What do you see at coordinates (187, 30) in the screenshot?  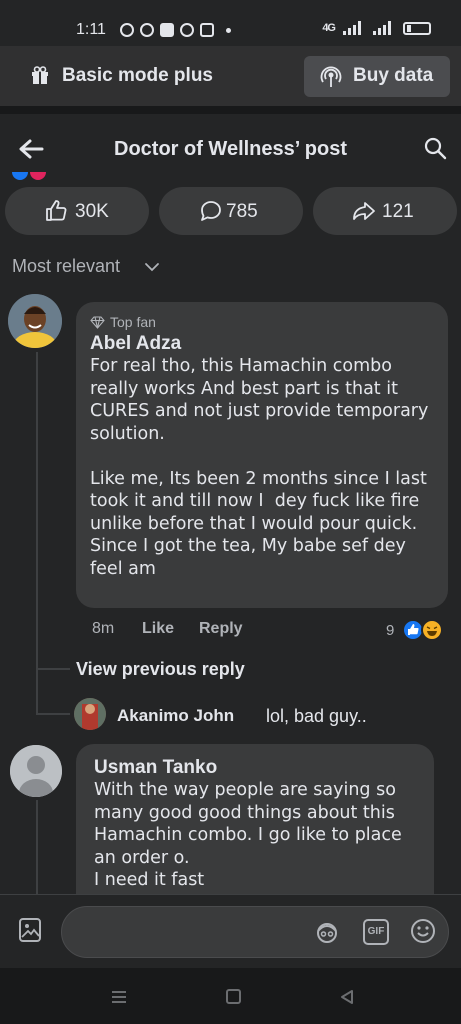 I see `whatsapp-notification-icon` at bounding box center [187, 30].